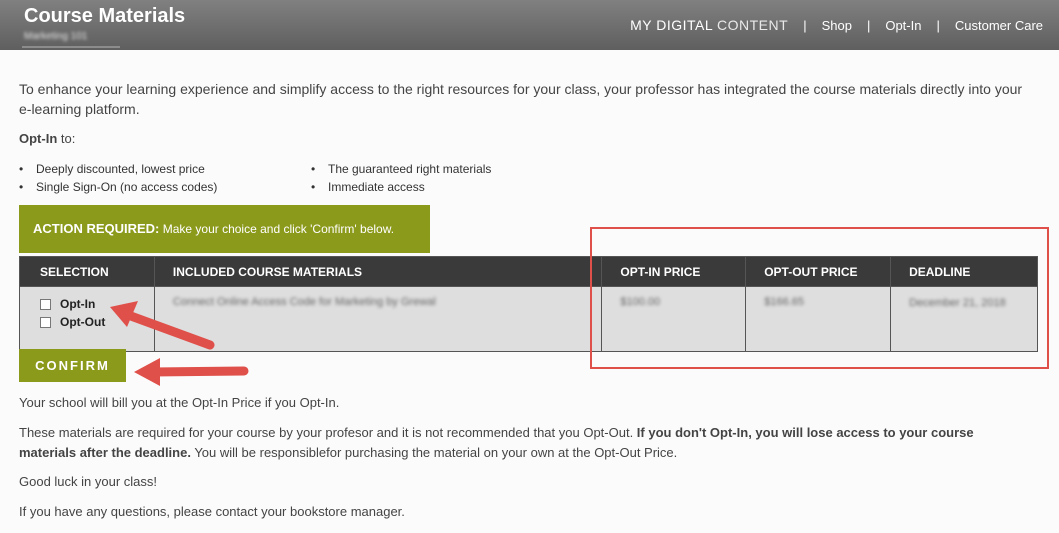 The width and height of the screenshot is (1059, 533). I want to click on arrow-to-confirm, so click(191, 372).